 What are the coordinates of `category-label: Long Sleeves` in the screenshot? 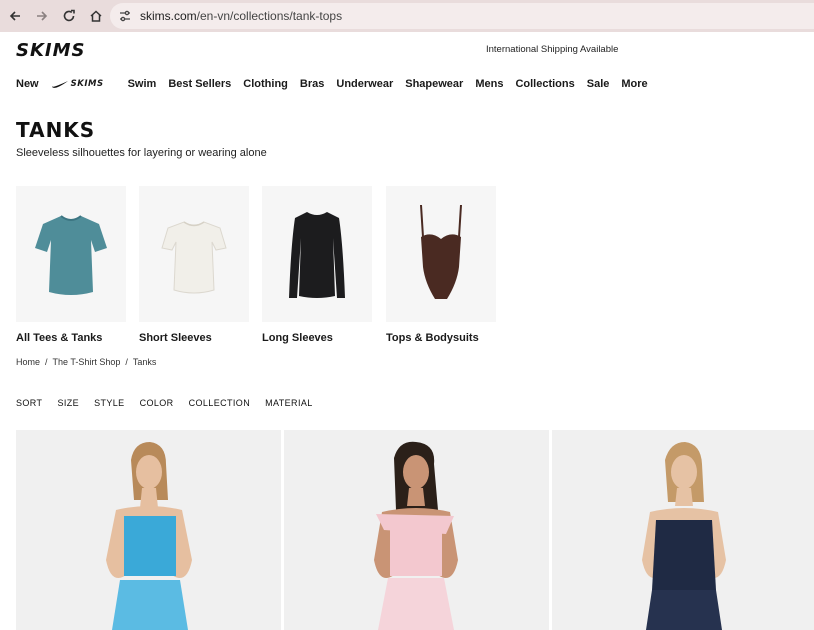 It's located at (317, 338).